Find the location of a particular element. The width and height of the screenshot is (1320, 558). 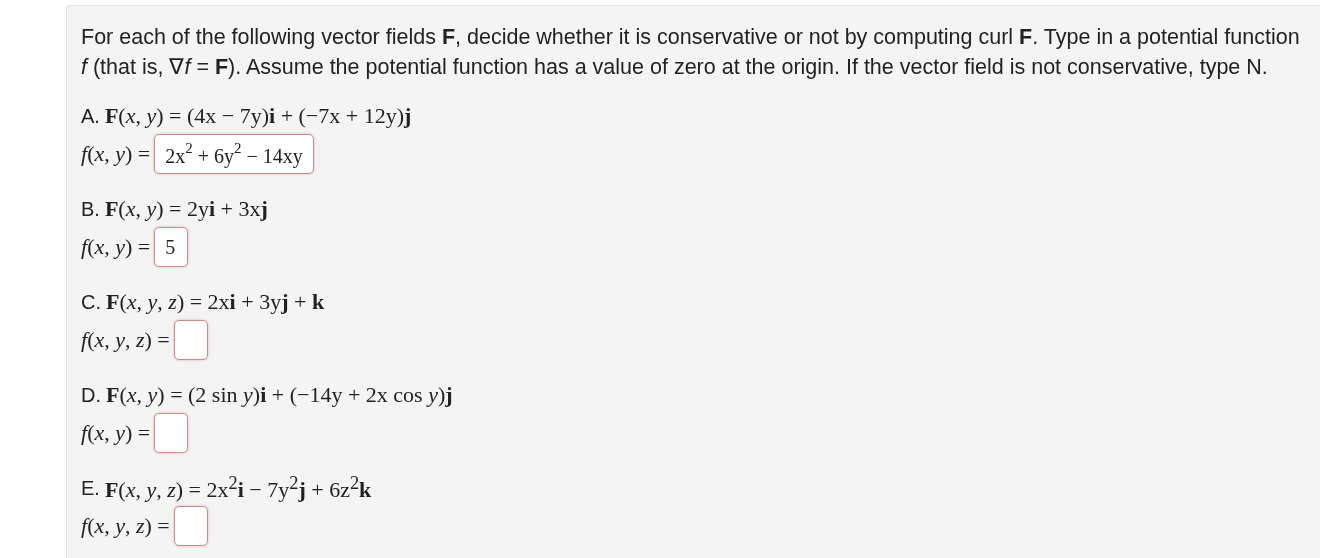

answer-field: 2x$^{2}$ + 6y$^{2}$ − 14xy is located at coordinates (234, 154).